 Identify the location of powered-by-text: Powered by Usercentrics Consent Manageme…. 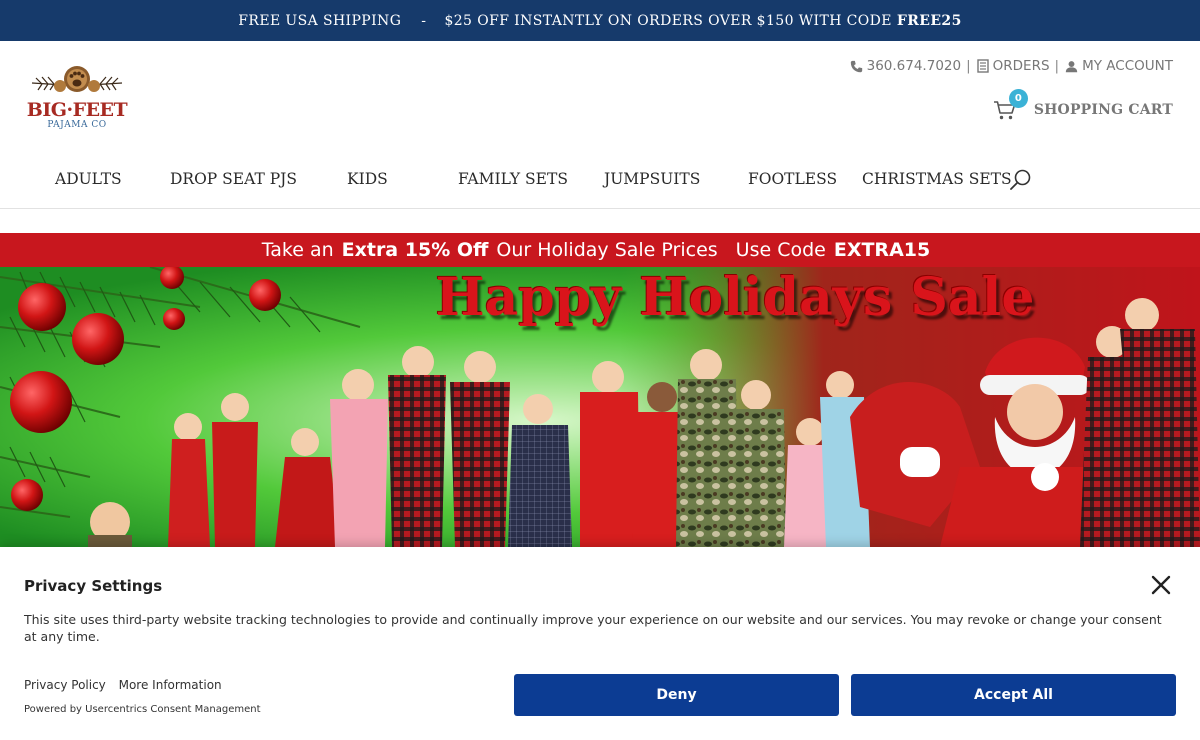
(142, 709).